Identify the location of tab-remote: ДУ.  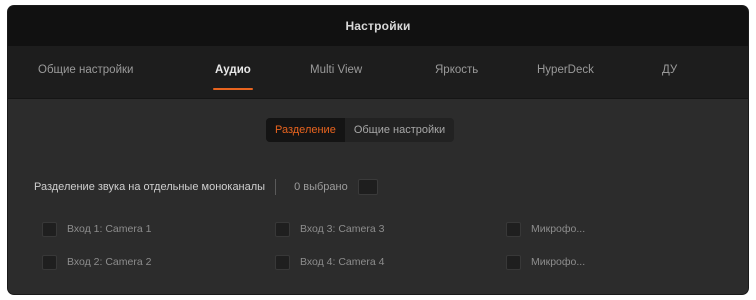
(669, 76).